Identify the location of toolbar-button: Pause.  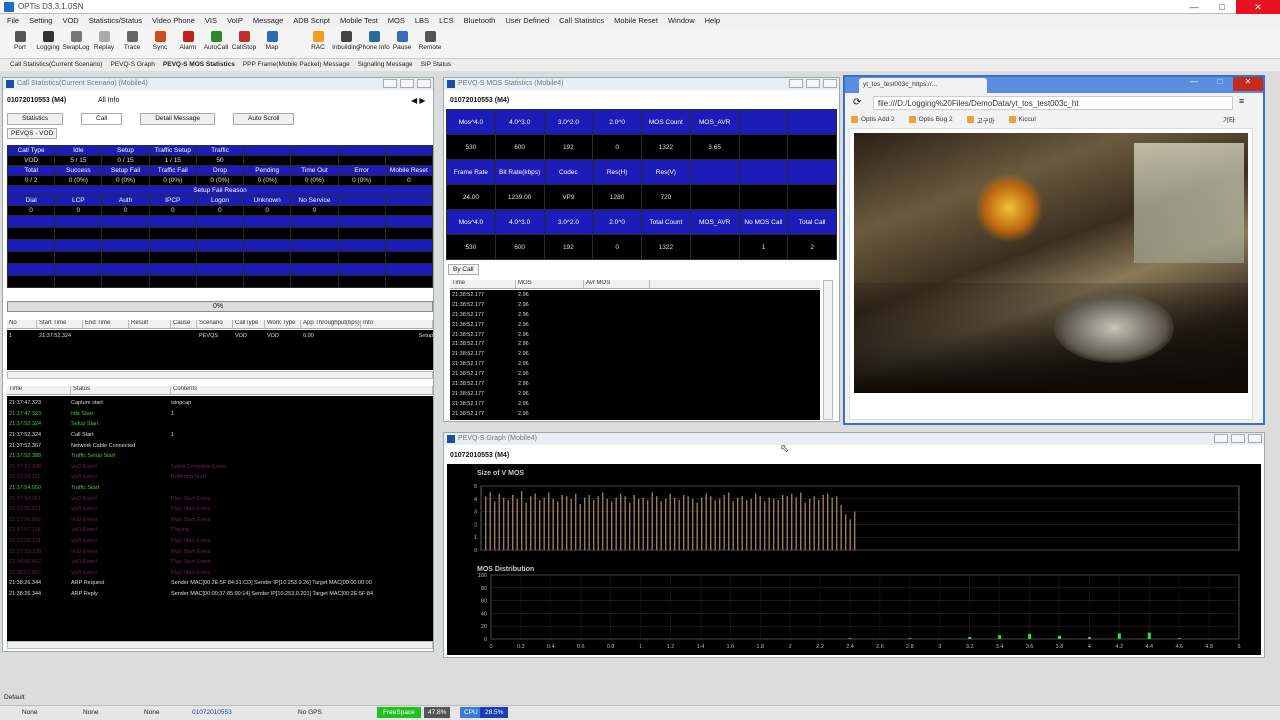
(402, 43).